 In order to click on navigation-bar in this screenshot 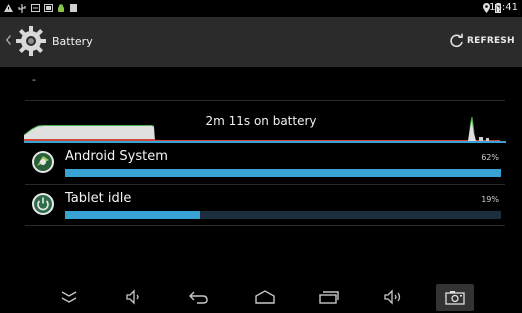, I will do `click(261, 297)`.